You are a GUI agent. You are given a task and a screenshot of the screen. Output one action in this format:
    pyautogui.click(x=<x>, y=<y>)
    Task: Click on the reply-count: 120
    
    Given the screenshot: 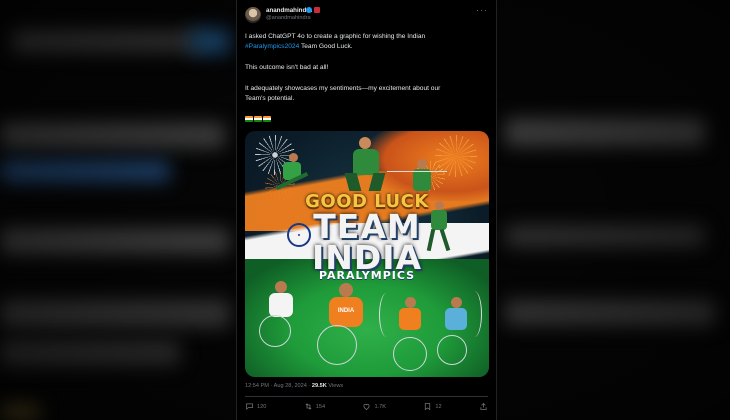 What is the action you would take?
    pyautogui.click(x=262, y=406)
    